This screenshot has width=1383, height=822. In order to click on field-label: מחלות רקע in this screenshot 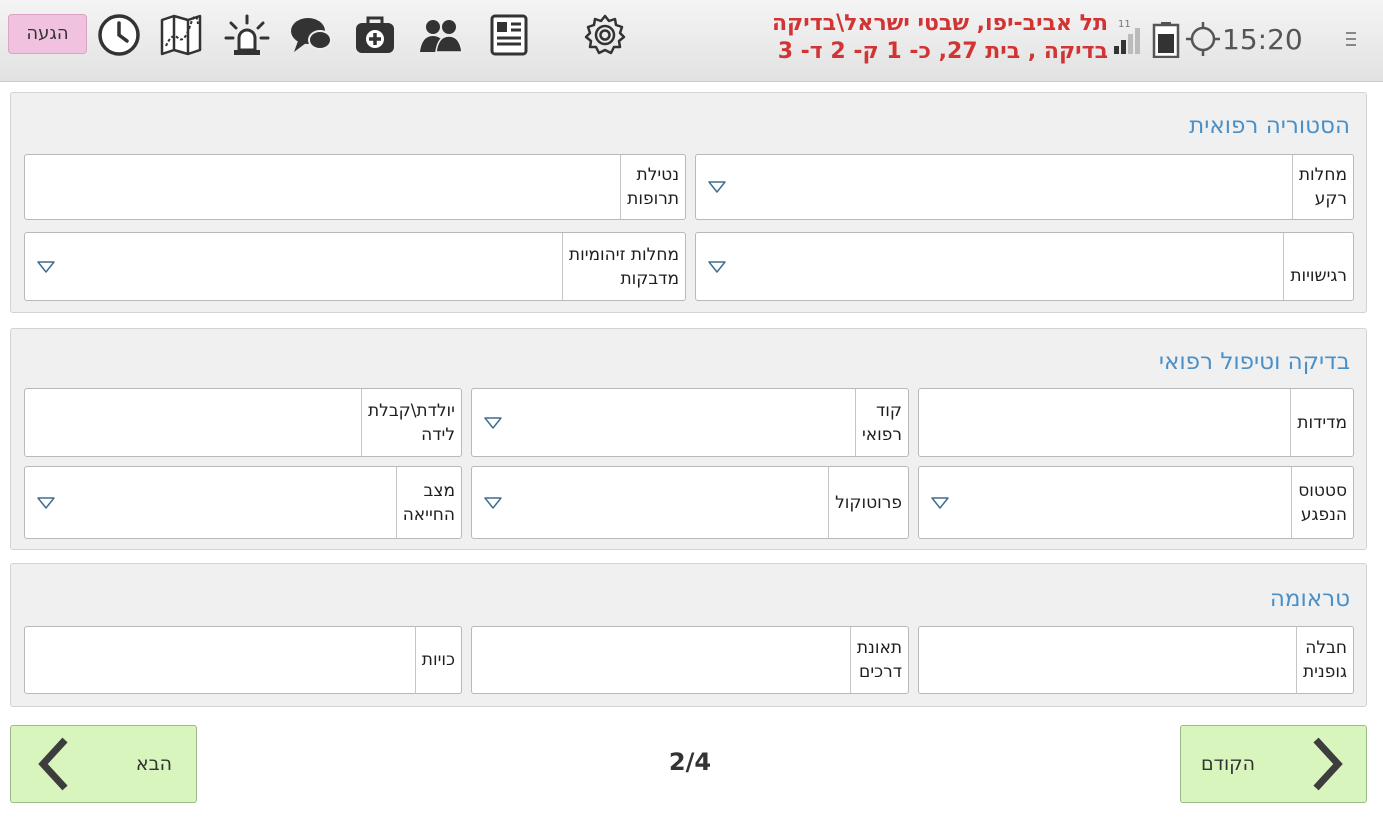, I will do `click(1319, 187)`.